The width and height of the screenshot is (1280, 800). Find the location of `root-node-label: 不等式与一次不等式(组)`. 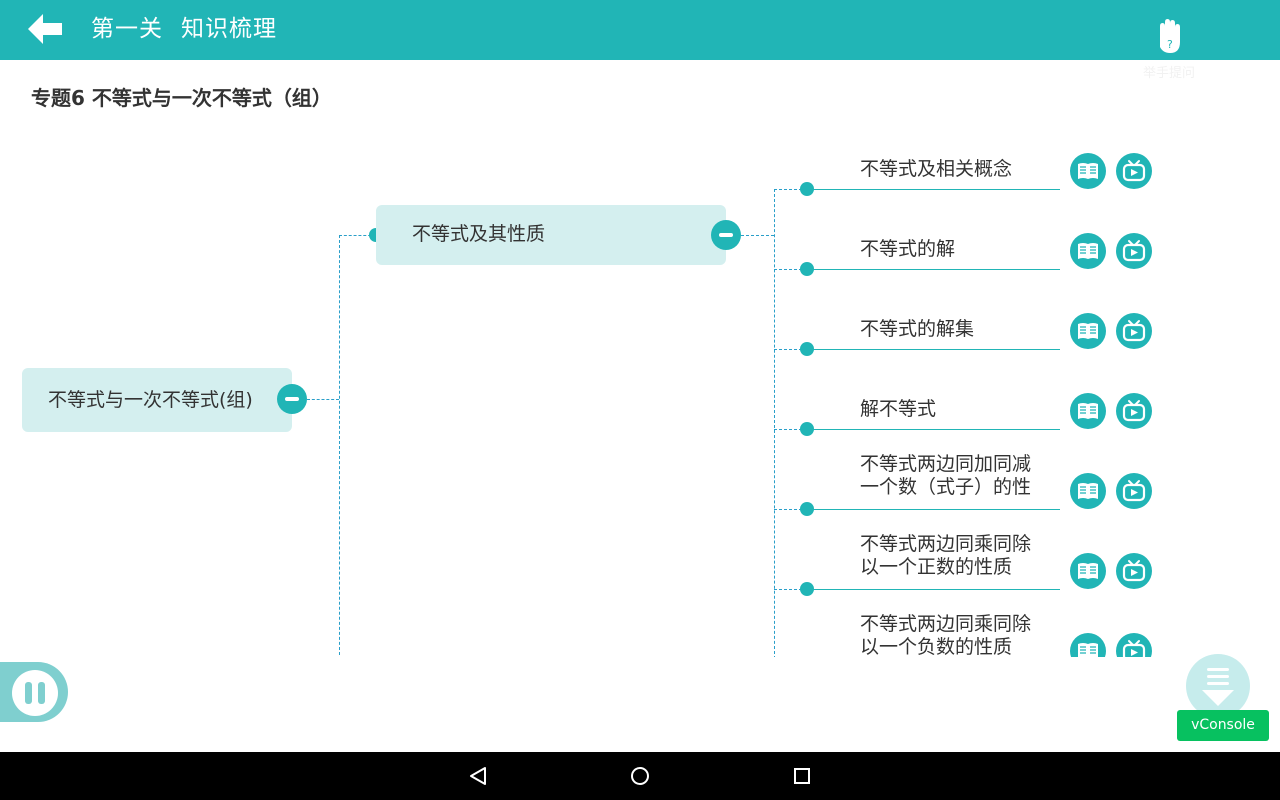

root-node-label: 不等式与一次不等式(组) is located at coordinates (150, 400).